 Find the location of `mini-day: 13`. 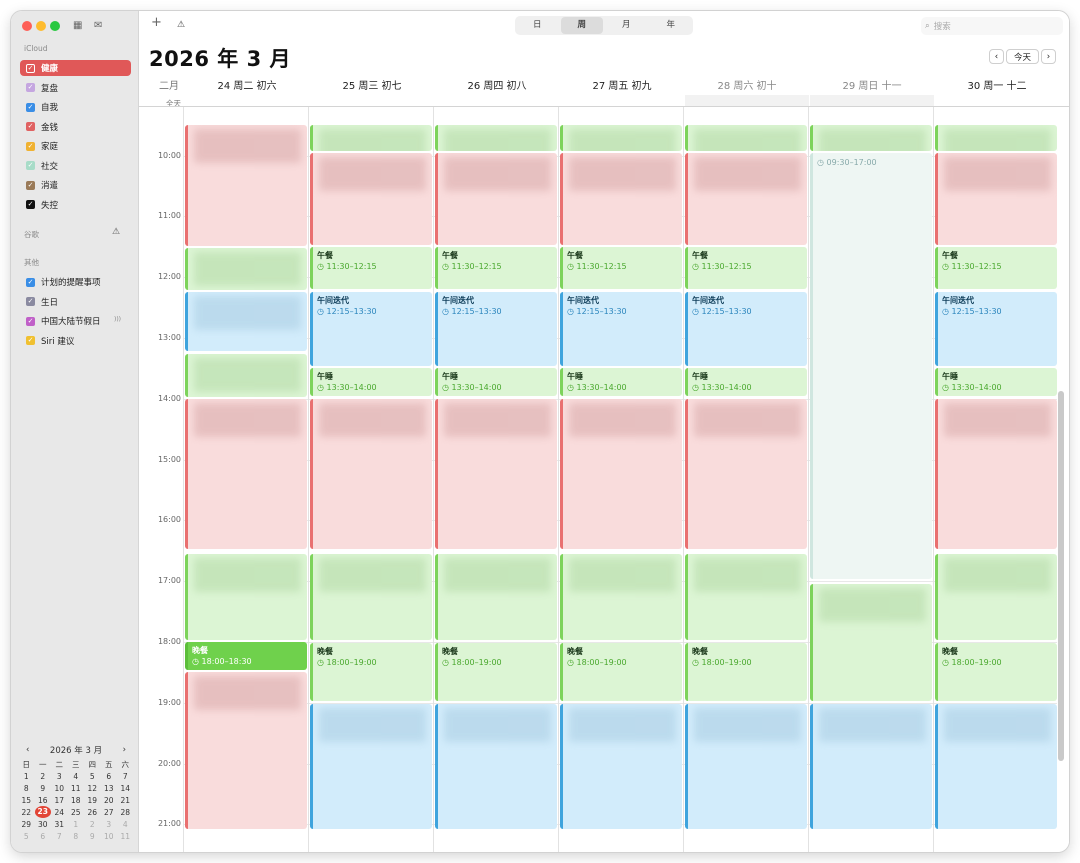

mini-day: 13 is located at coordinates (109, 788).